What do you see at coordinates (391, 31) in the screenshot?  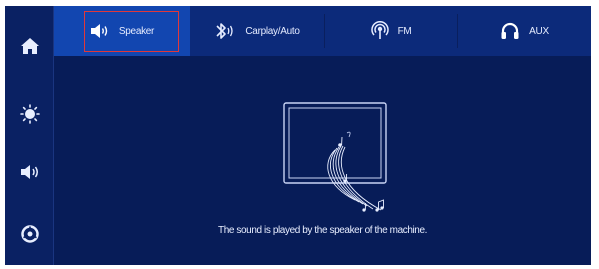 I see `tab-fm: FM` at bounding box center [391, 31].